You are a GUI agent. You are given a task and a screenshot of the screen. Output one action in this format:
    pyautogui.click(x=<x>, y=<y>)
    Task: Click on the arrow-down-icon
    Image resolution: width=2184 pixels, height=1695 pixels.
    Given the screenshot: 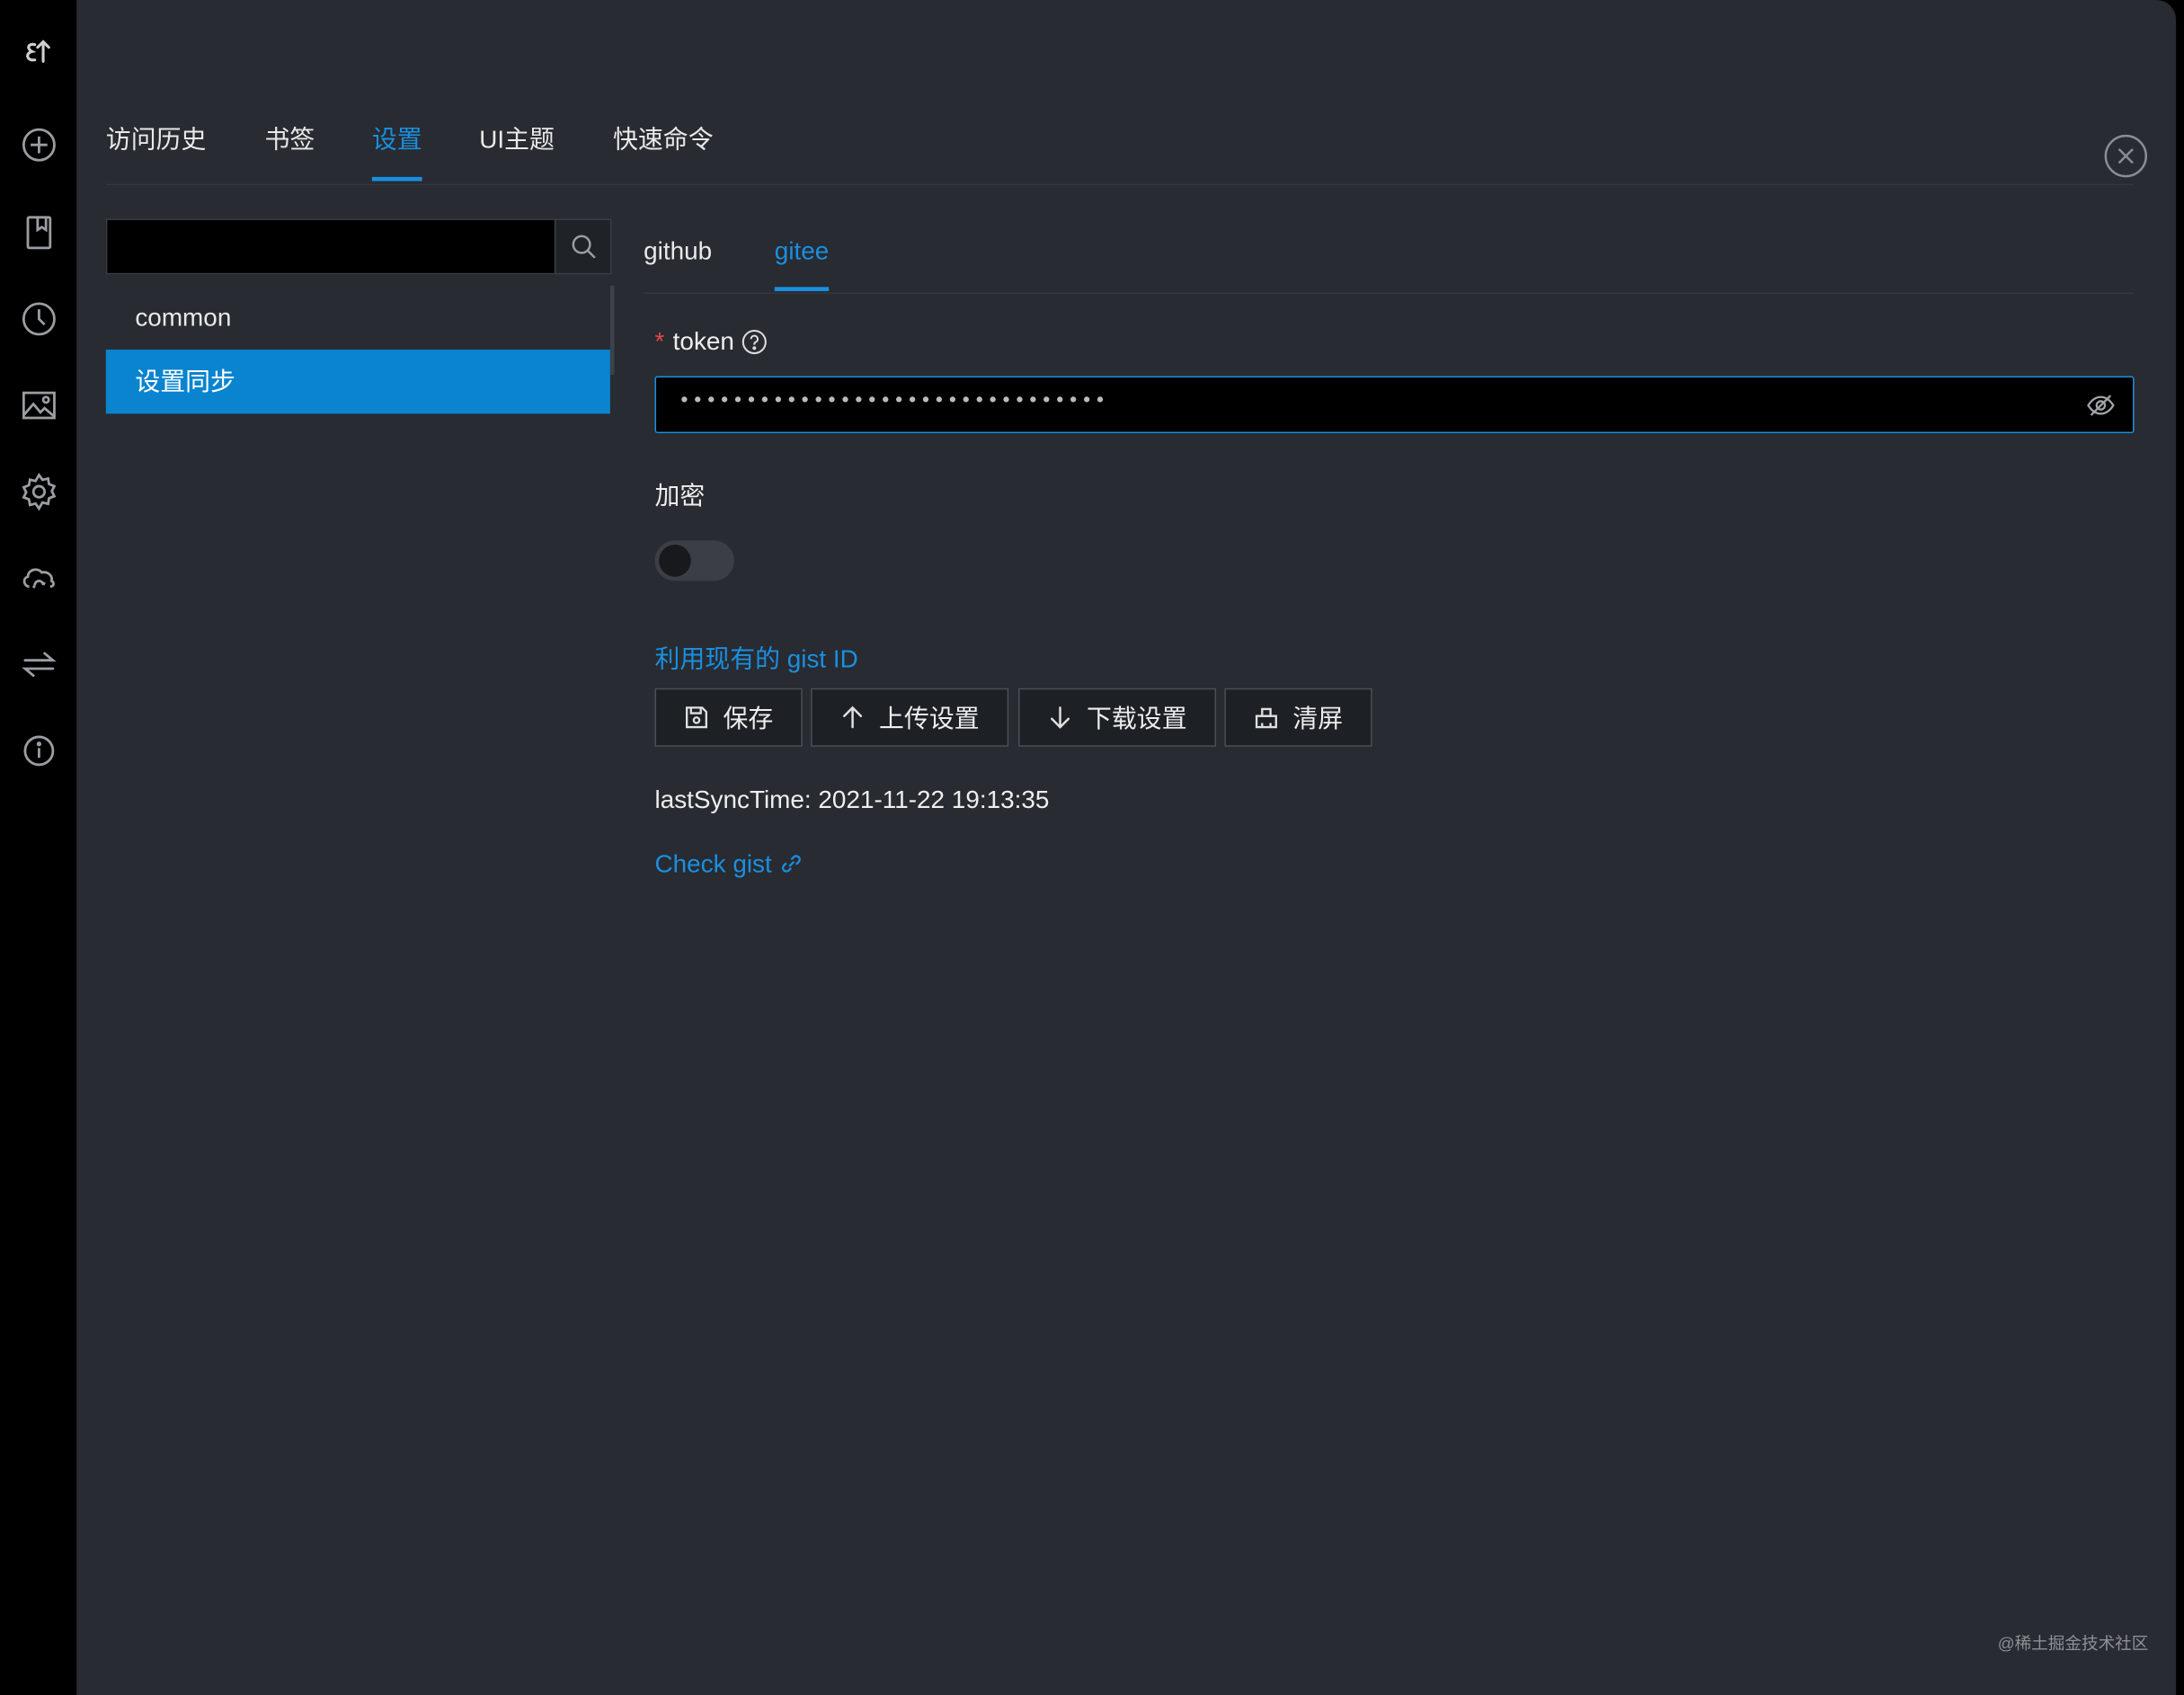 What is the action you would take?
    pyautogui.click(x=1060, y=718)
    